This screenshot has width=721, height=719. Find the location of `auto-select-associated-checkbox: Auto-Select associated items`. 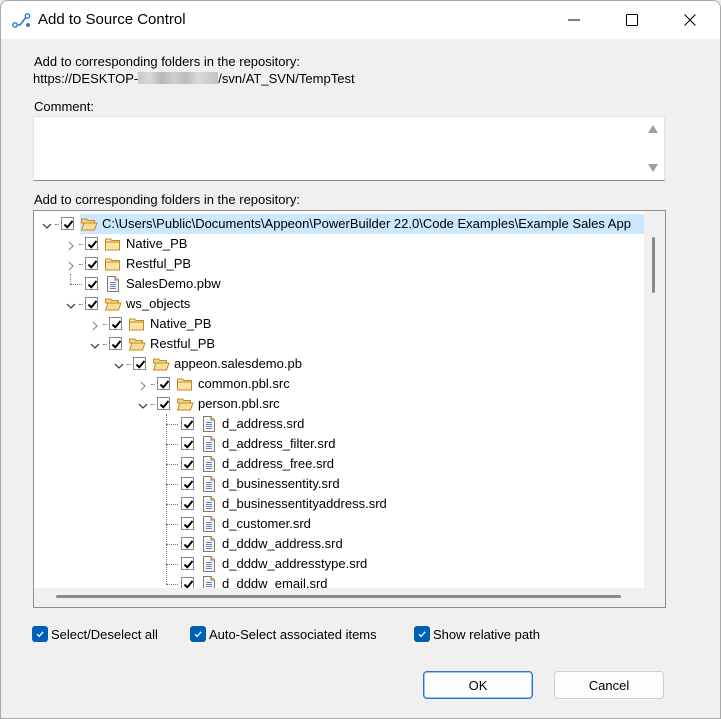

auto-select-associated-checkbox: Auto-Select associated items is located at coordinates (283, 634).